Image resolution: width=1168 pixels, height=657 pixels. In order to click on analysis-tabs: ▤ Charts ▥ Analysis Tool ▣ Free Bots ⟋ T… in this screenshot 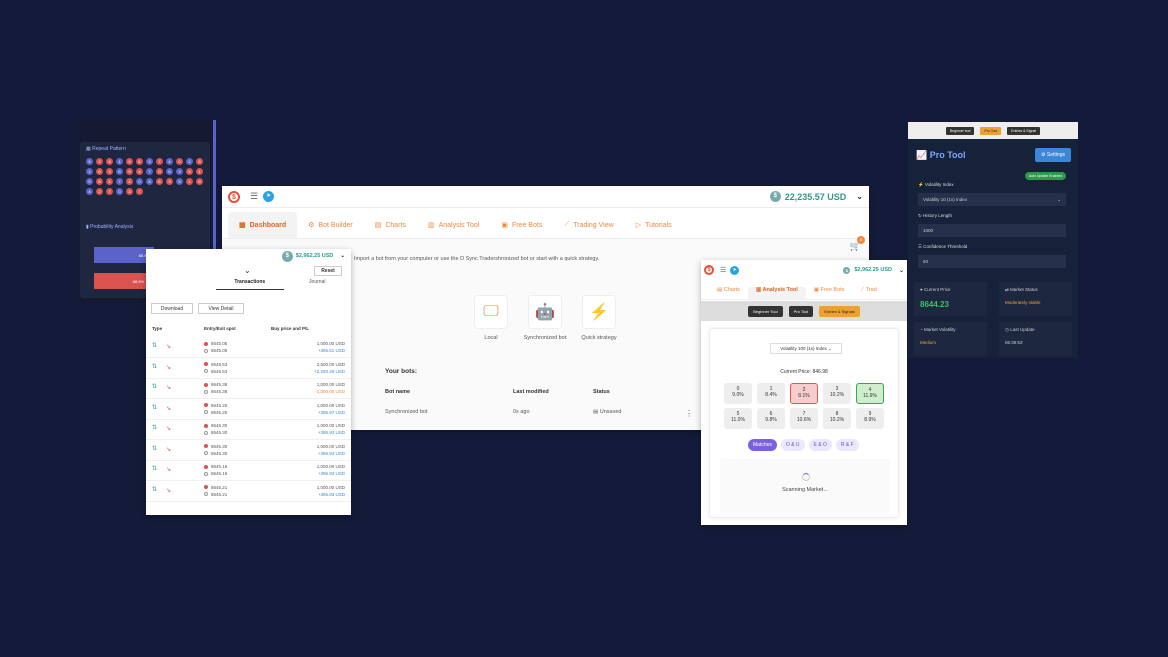, I will do `click(804, 289)`.